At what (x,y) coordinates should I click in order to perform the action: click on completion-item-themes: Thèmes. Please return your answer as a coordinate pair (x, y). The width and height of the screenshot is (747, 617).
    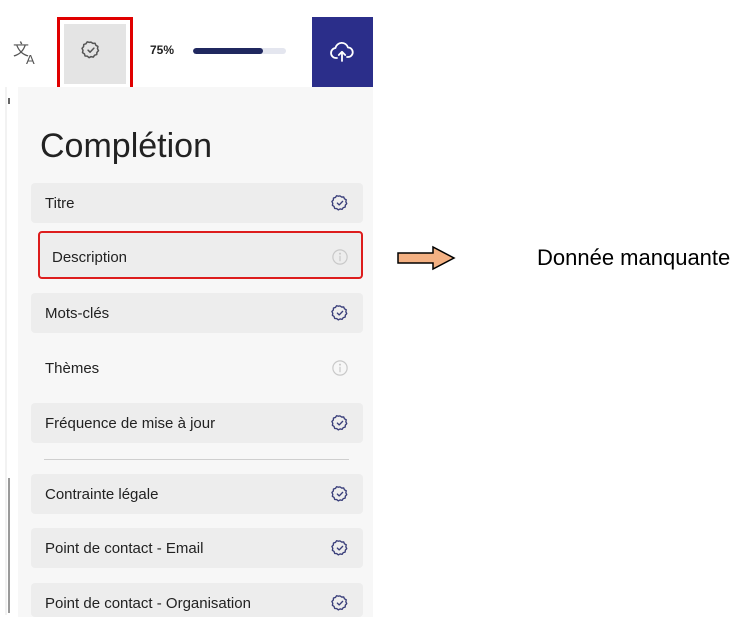
    Looking at the image, I should click on (197, 368).